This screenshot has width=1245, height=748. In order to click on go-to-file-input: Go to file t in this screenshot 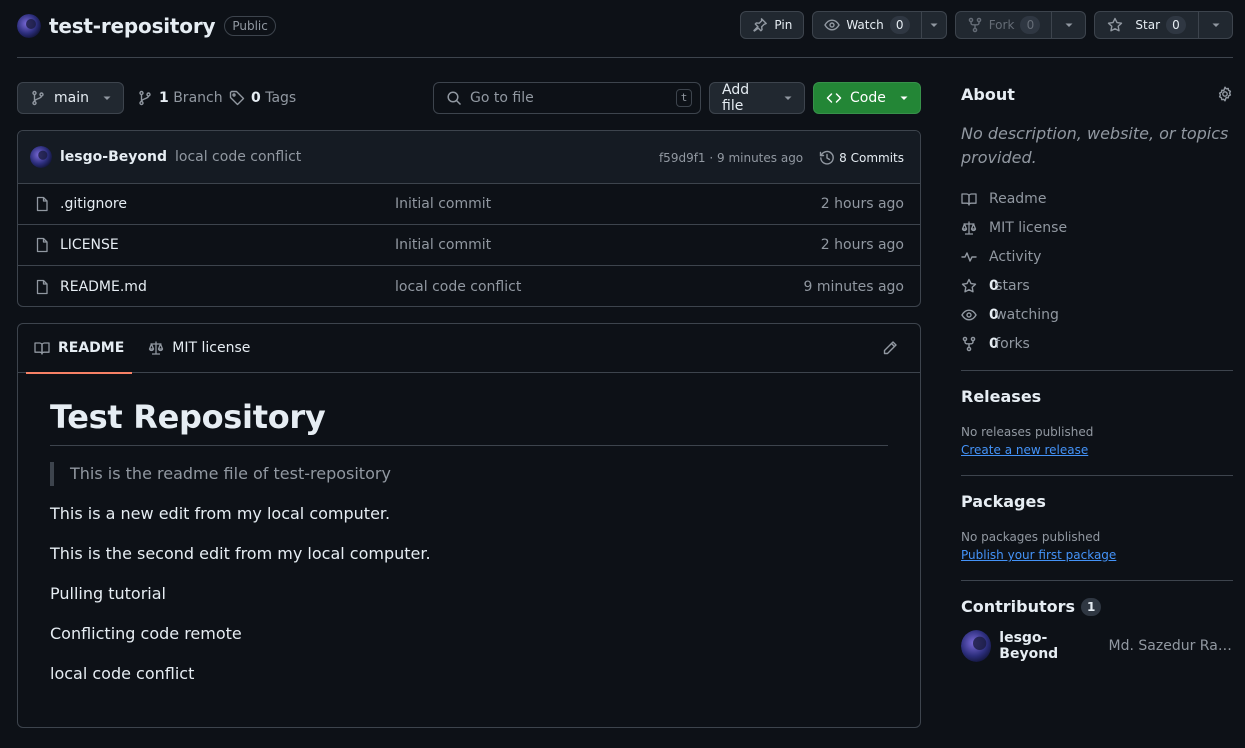, I will do `click(567, 98)`.